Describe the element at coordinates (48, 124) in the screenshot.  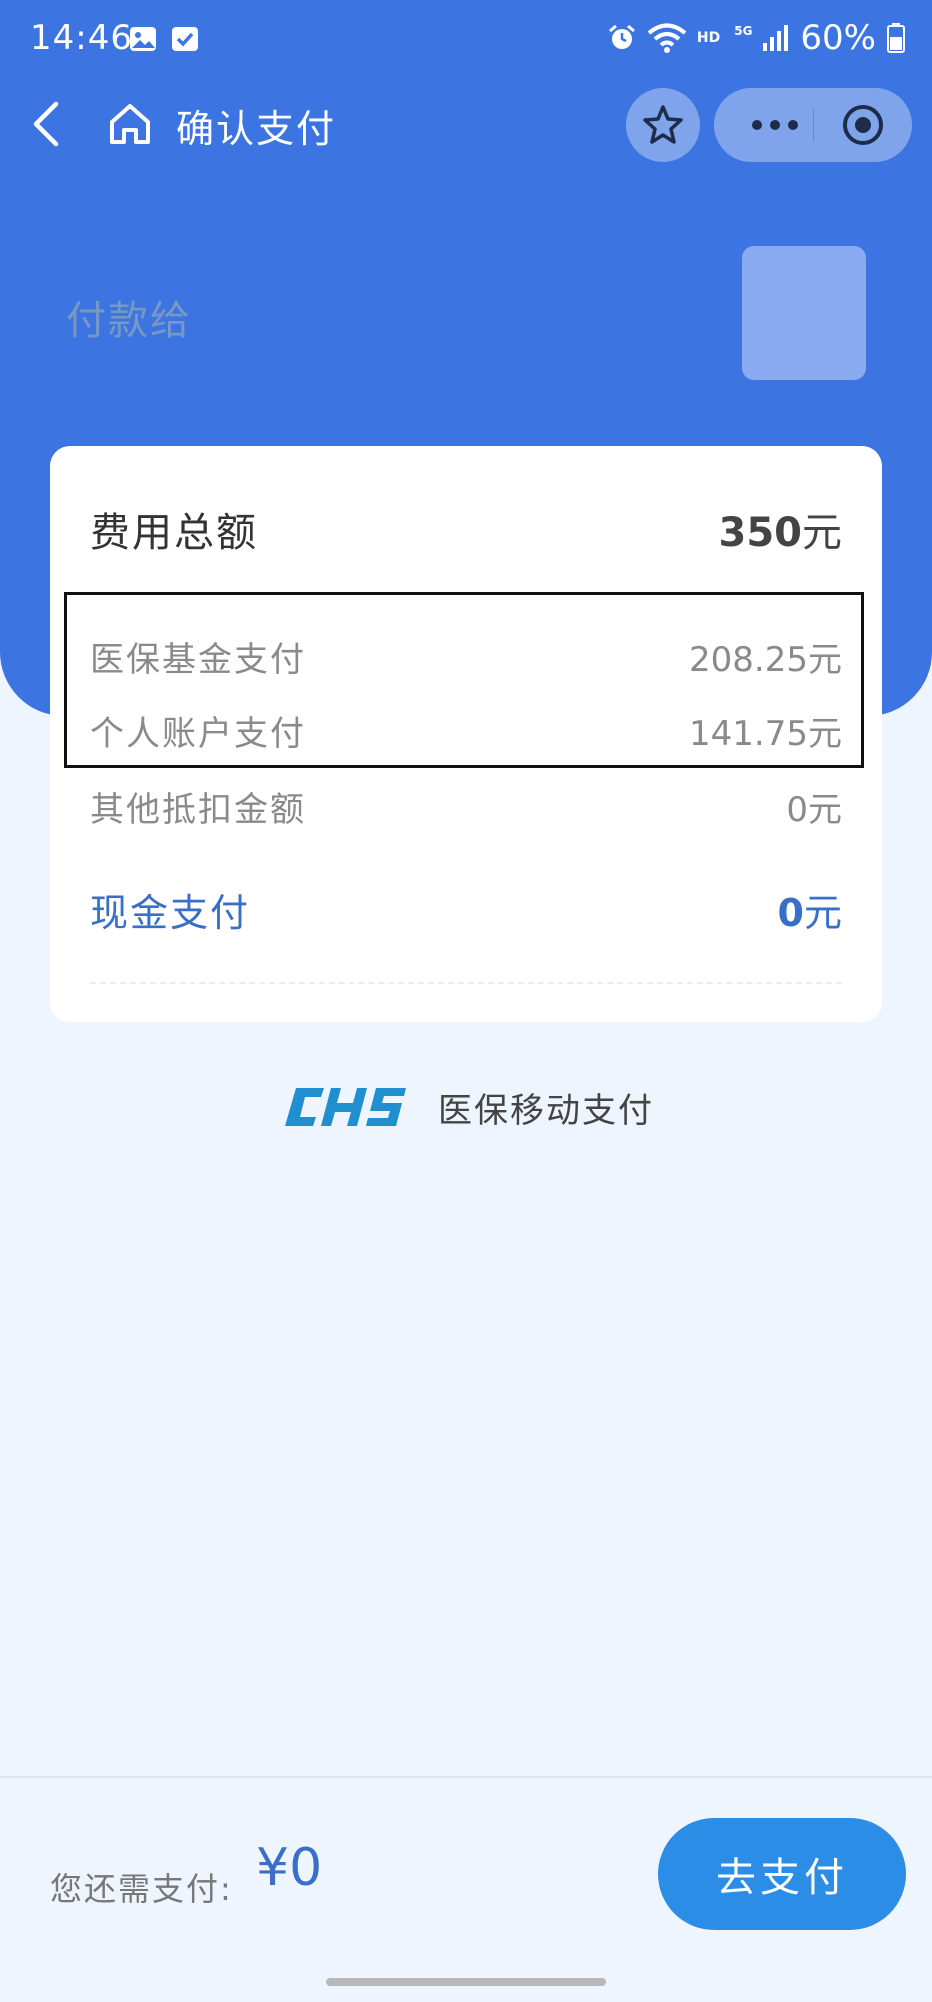
I see `back-icon` at that location.